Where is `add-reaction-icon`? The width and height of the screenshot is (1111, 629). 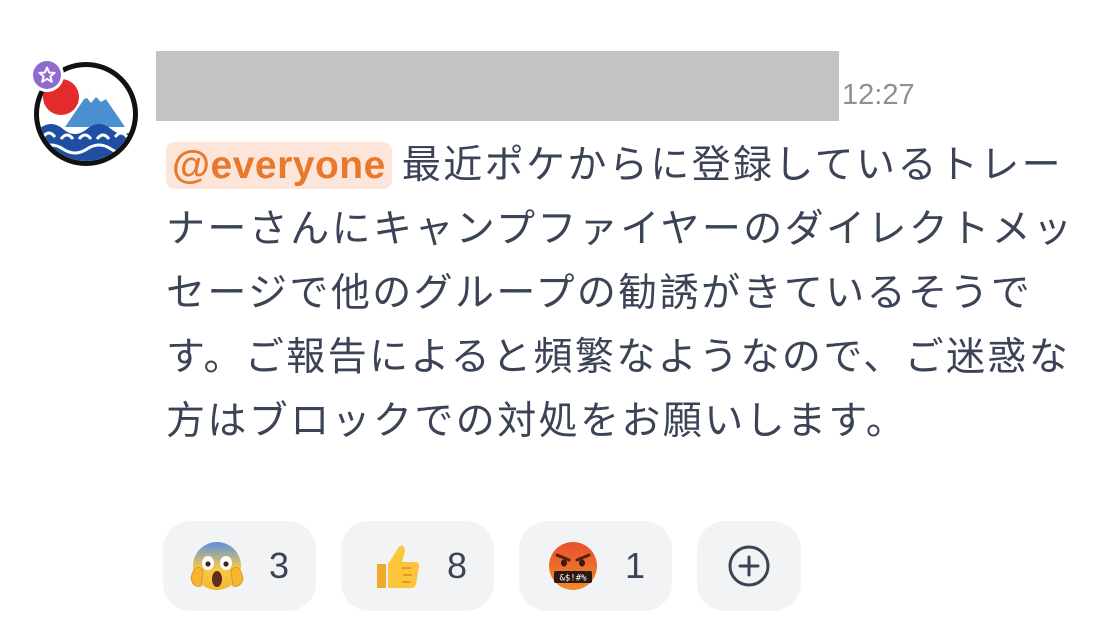
add-reaction-icon is located at coordinates (749, 566).